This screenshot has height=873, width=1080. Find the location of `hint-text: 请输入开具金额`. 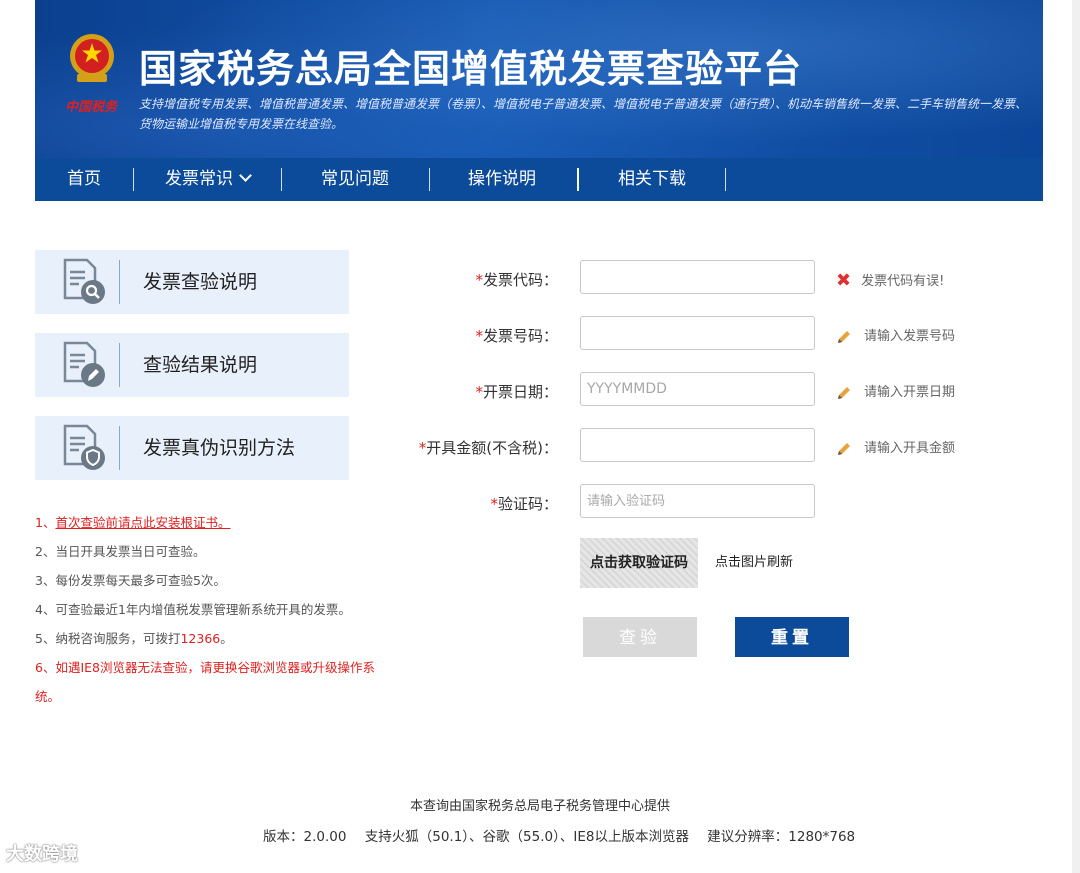

hint-text: 请输入开具金额 is located at coordinates (910, 448).